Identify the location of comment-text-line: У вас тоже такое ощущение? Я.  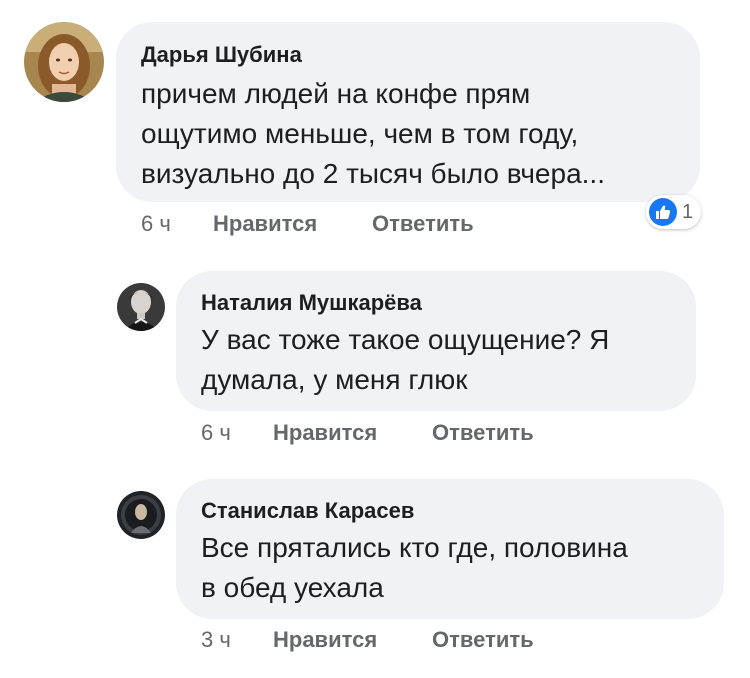
(405, 339).